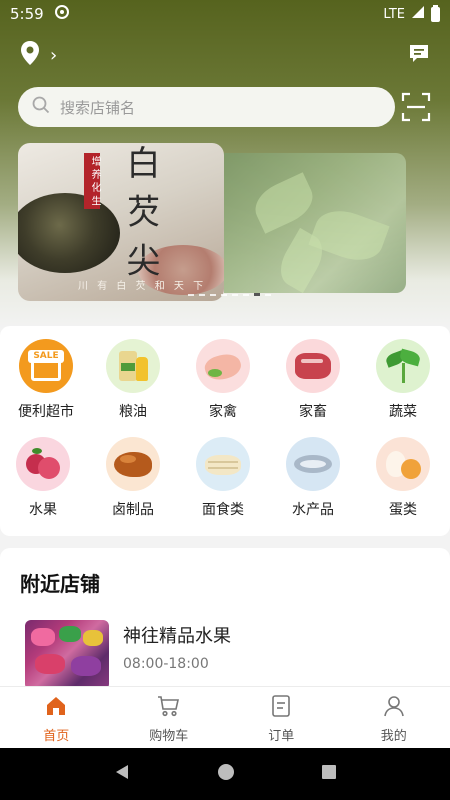  I want to click on tab-cart: 购物车, so click(169, 717).